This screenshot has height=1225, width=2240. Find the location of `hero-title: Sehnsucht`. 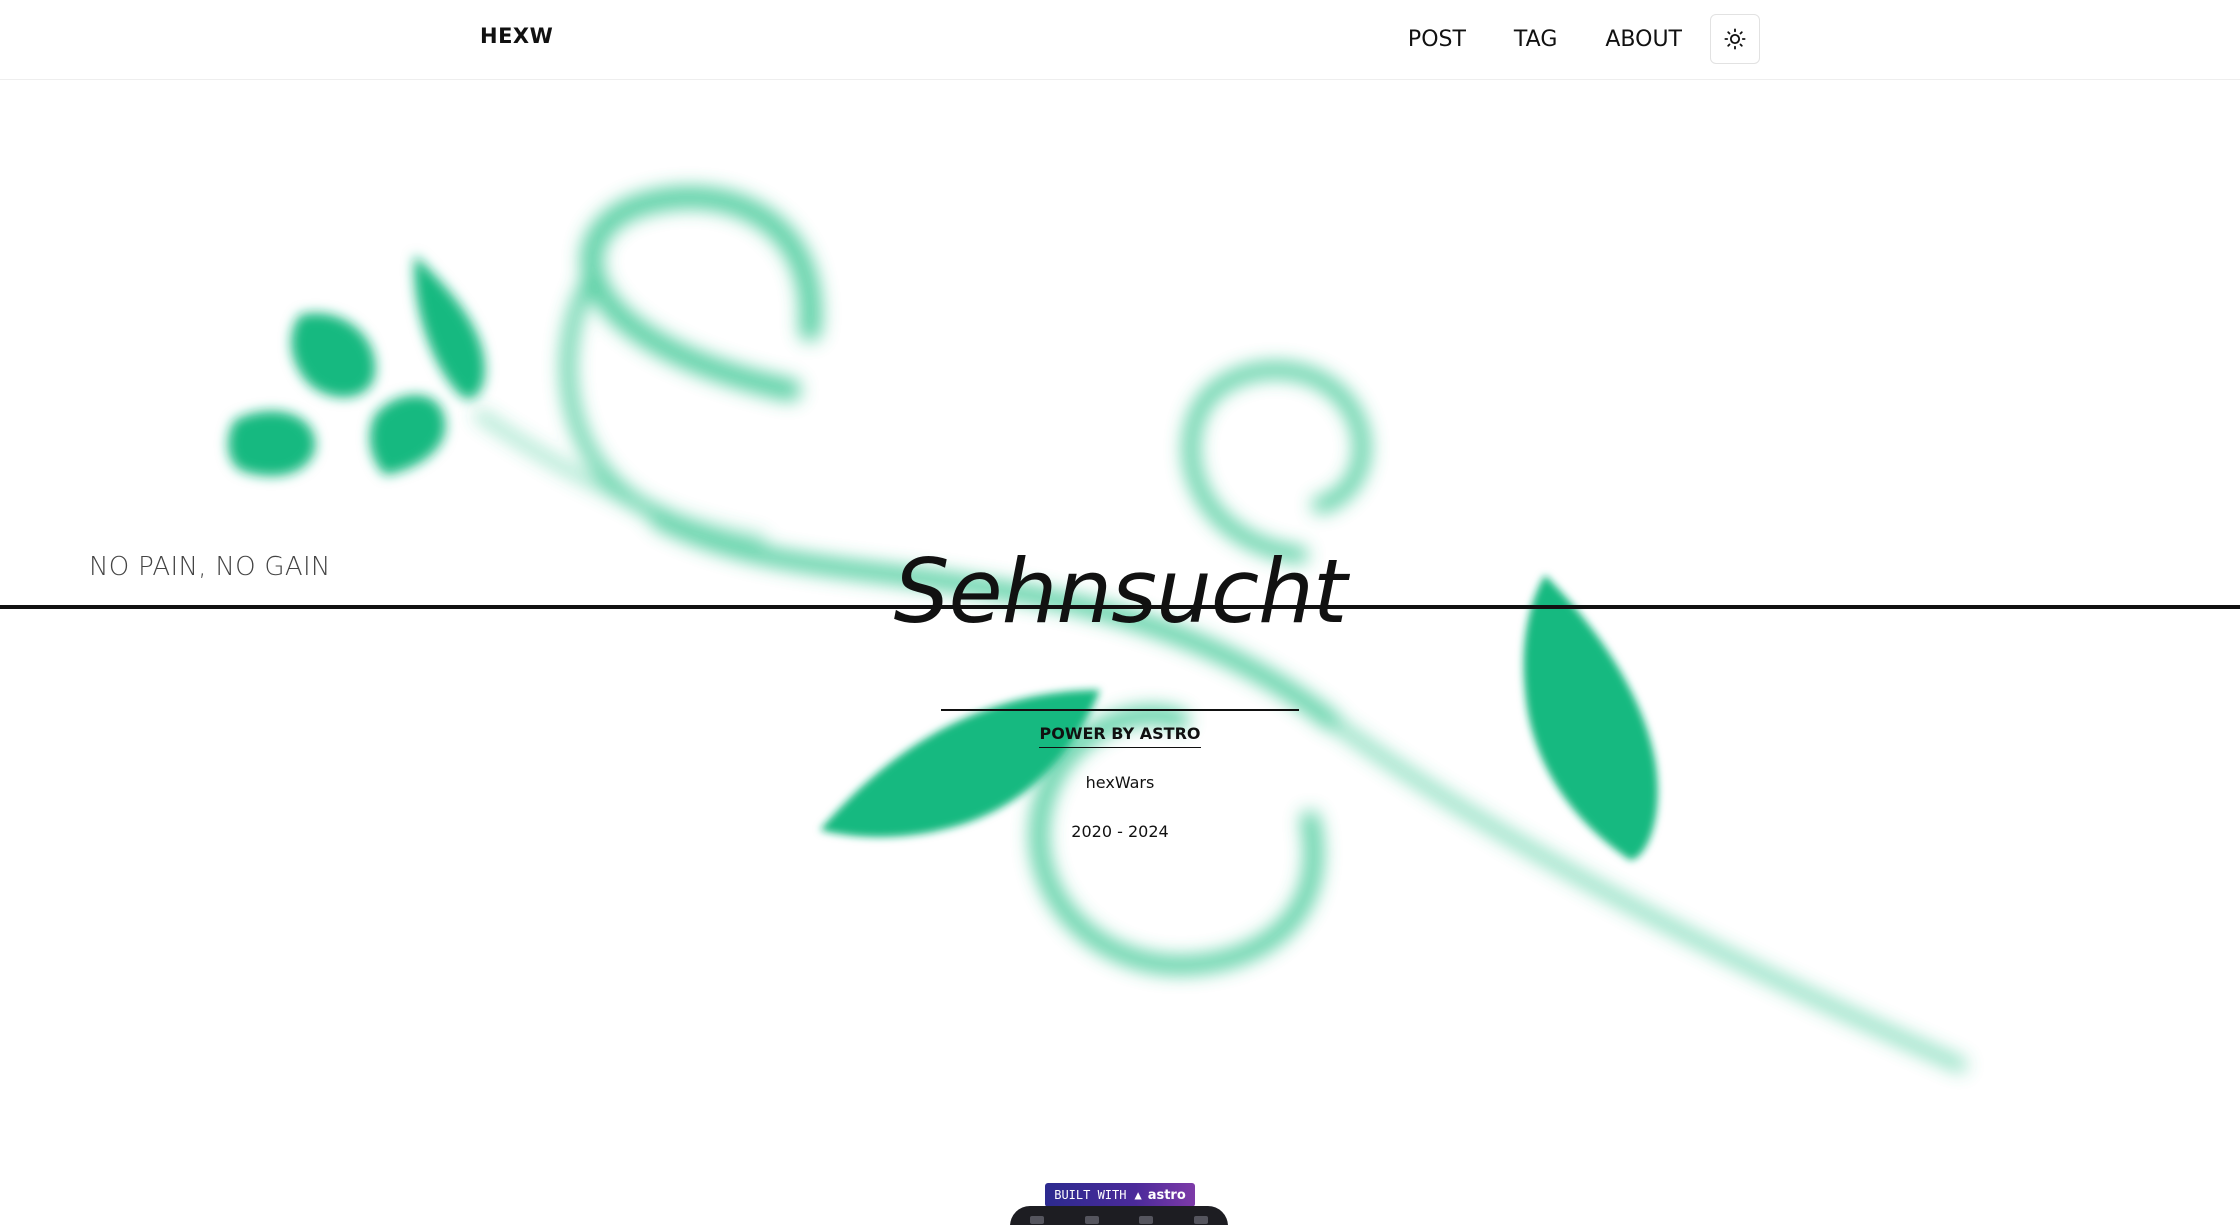

hero-title: Sehnsucht is located at coordinates (1120, 591).